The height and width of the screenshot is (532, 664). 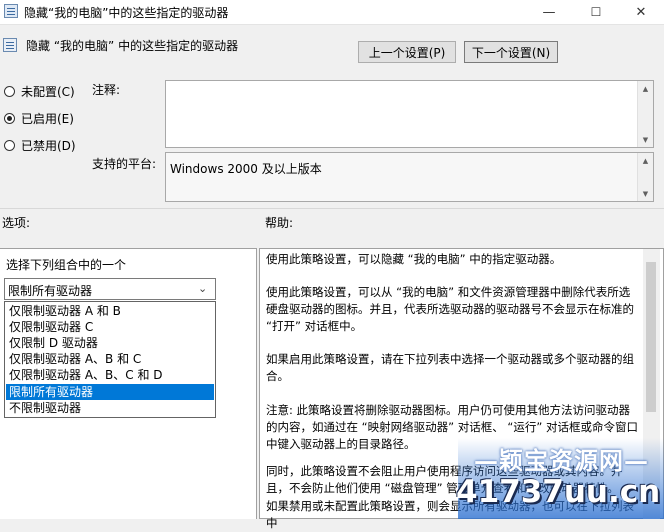 What do you see at coordinates (16, 223) in the screenshot?
I see `options-label: 选项:` at bounding box center [16, 223].